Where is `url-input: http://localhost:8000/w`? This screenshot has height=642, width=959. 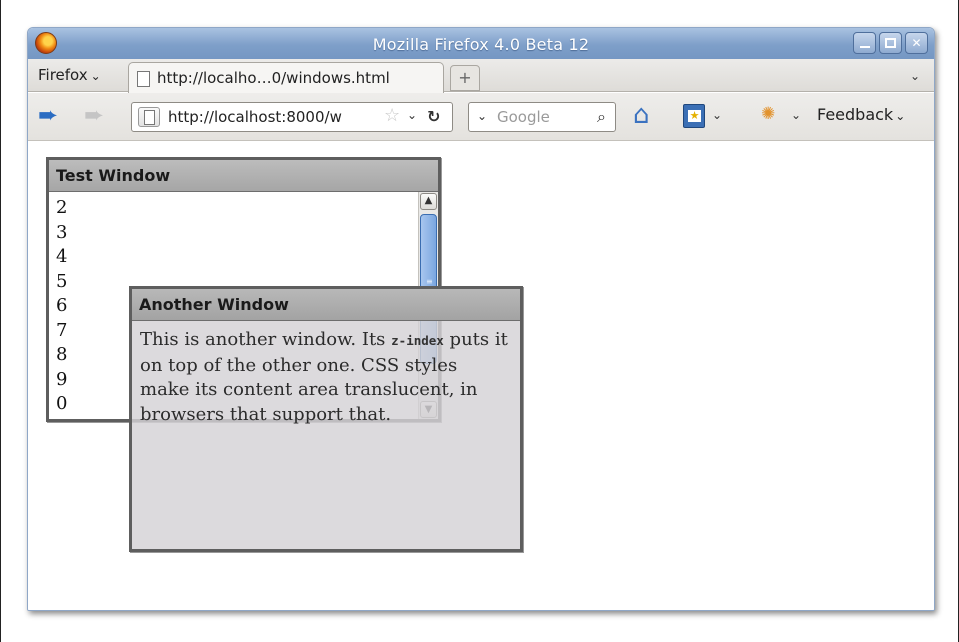
url-input: http://localhost:8000/w is located at coordinates (275, 117).